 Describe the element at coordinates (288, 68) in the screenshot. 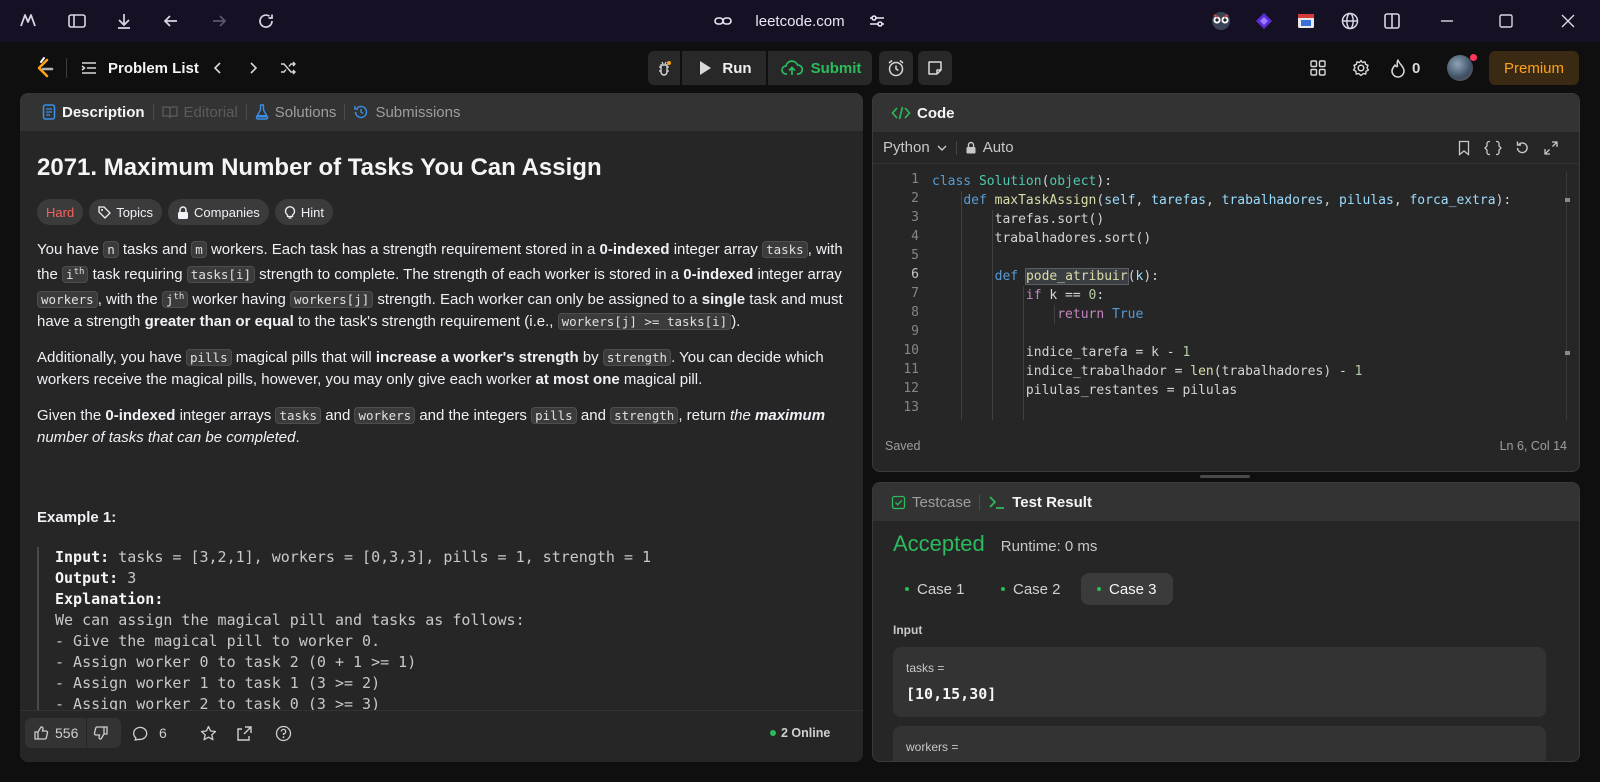

I see `shuffle-icon` at that location.